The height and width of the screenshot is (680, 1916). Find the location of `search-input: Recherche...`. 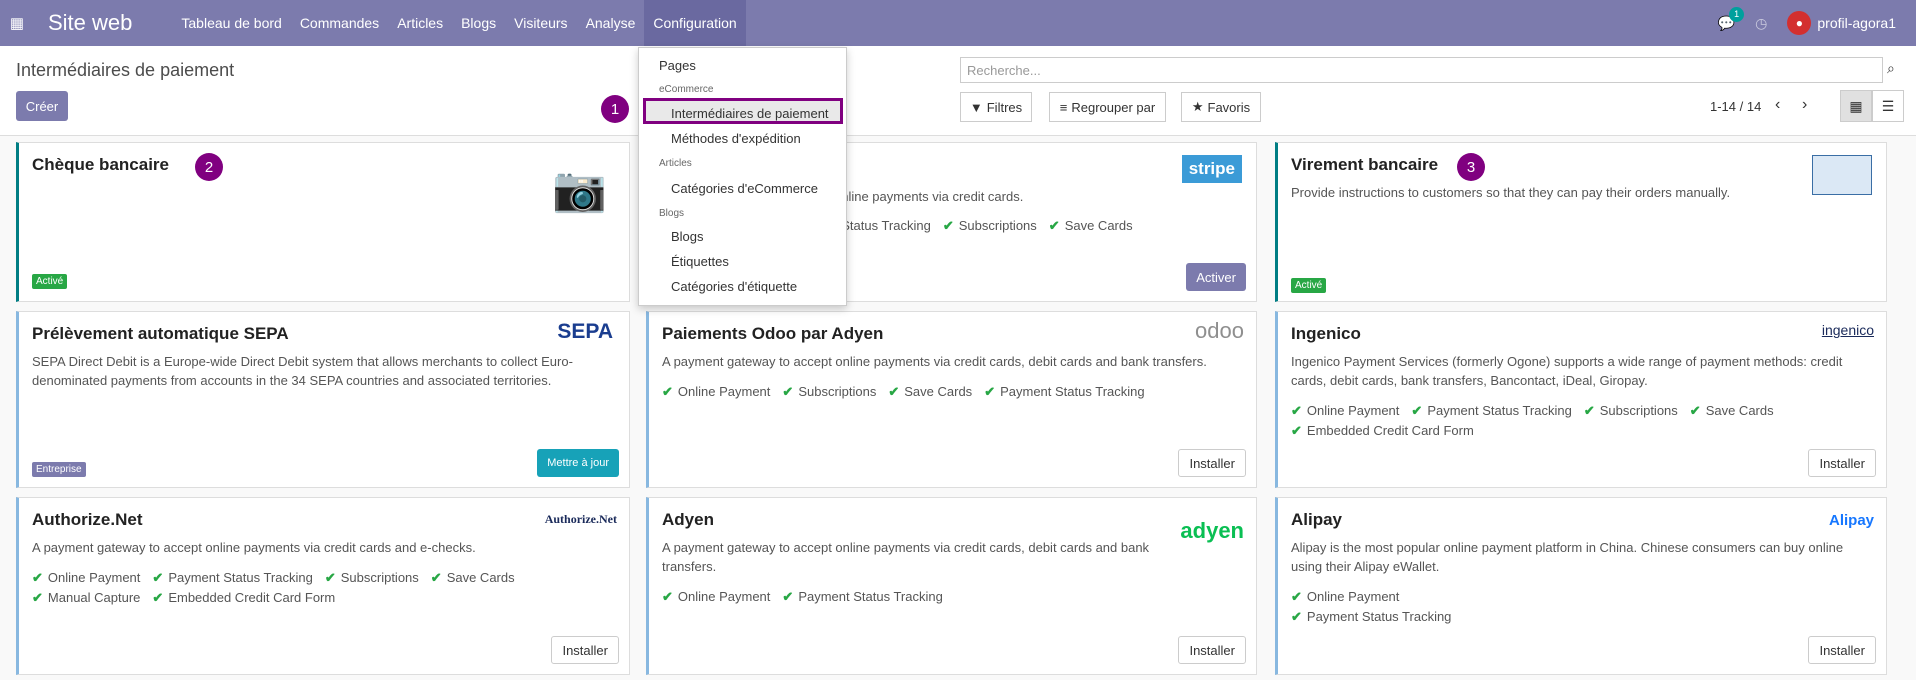

search-input: Recherche... is located at coordinates (1421, 70).